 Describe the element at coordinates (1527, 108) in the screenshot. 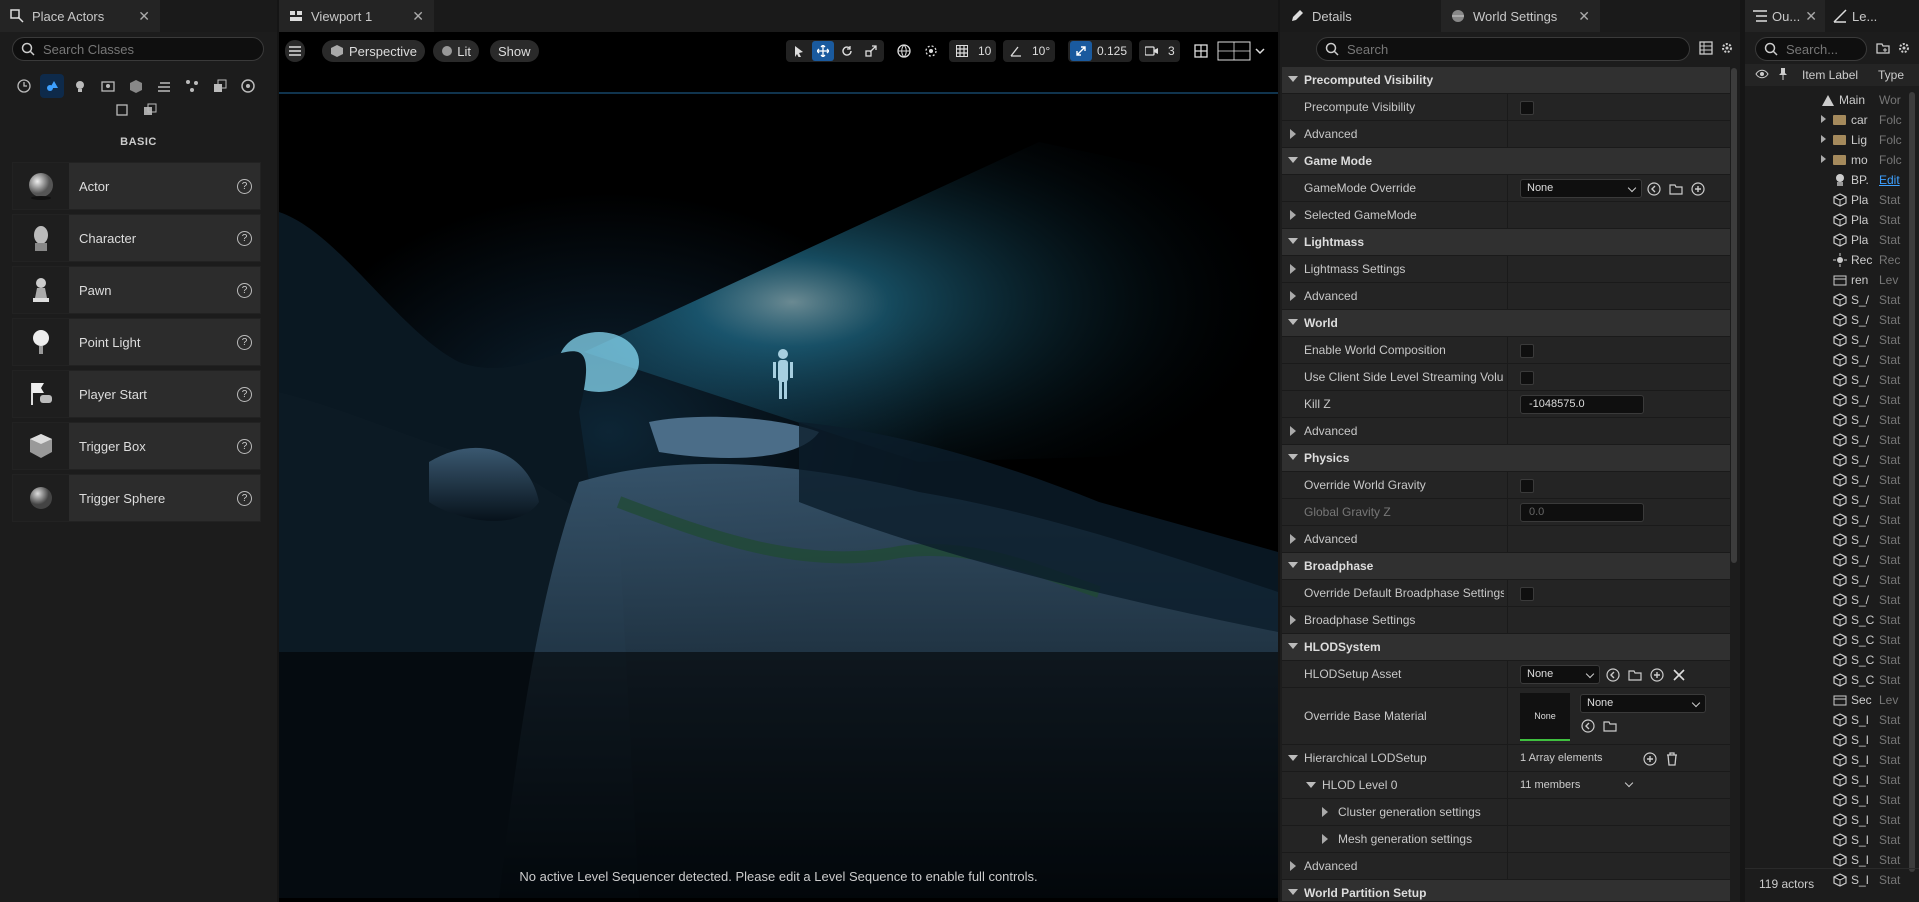

I see `precompute-visibility-checkbox` at that location.